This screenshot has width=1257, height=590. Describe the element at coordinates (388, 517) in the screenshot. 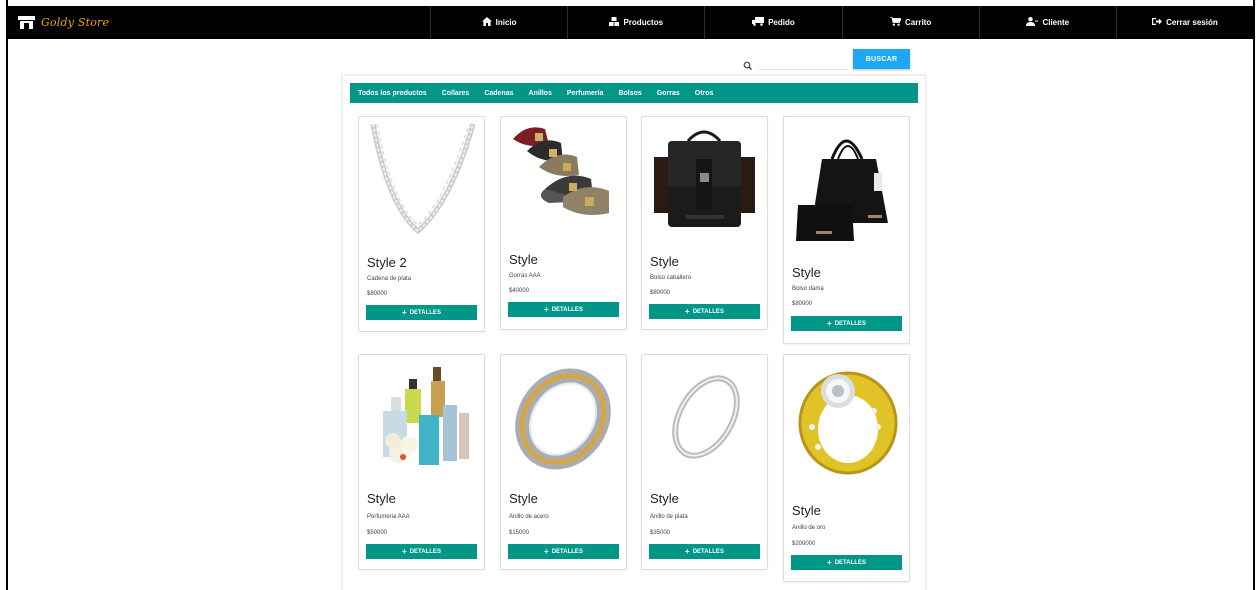

I see `product-description: Perfumeria AAA` at that location.